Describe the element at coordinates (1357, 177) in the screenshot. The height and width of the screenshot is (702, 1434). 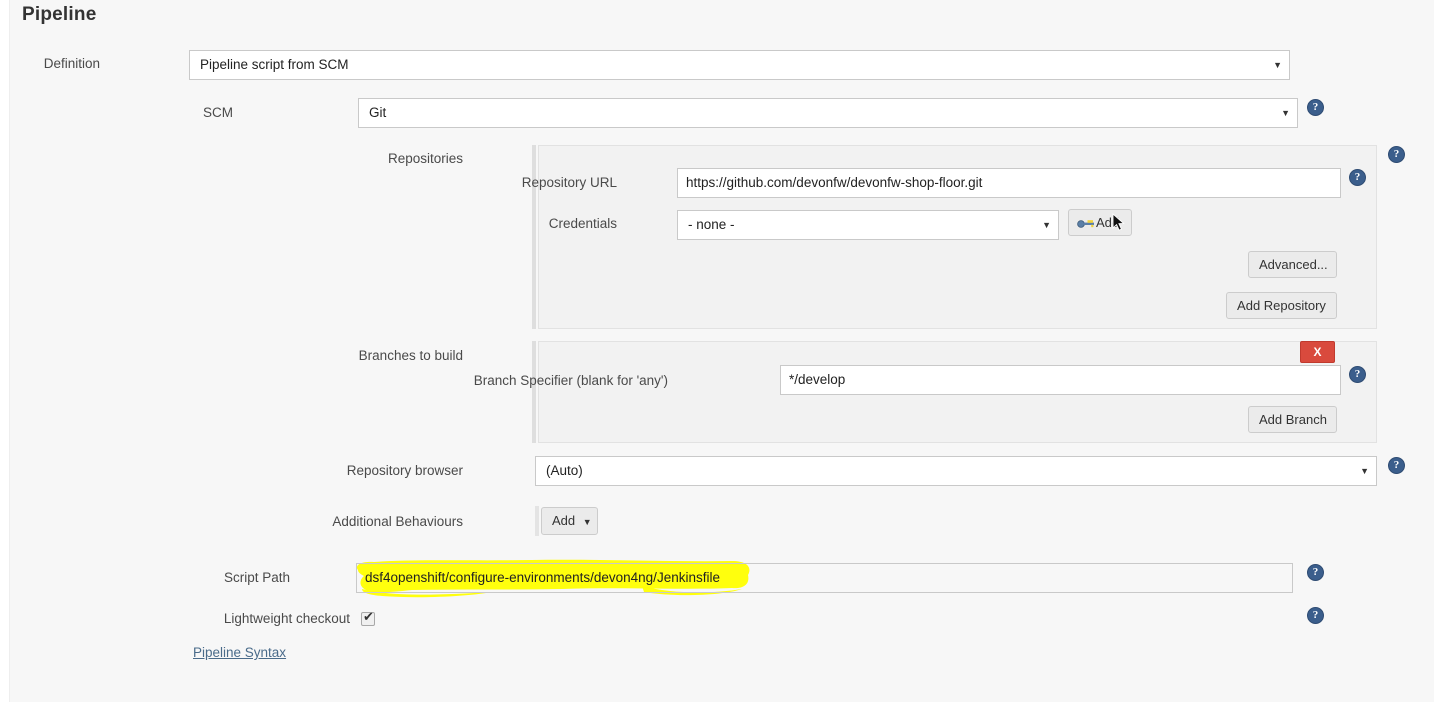
I see `repository-url-help-icon: ?` at that location.